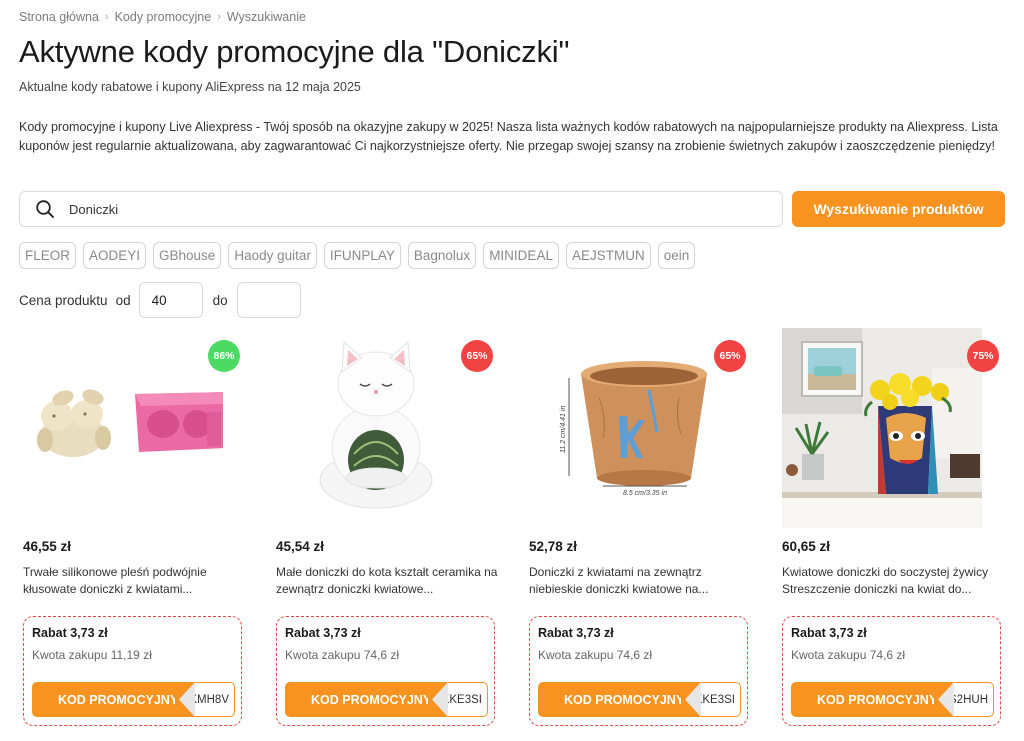 This screenshot has width=1024, height=741. What do you see at coordinates (131, 428) in the screenshot?
I see `product-image: 86%` at bounding box center [131, 428].